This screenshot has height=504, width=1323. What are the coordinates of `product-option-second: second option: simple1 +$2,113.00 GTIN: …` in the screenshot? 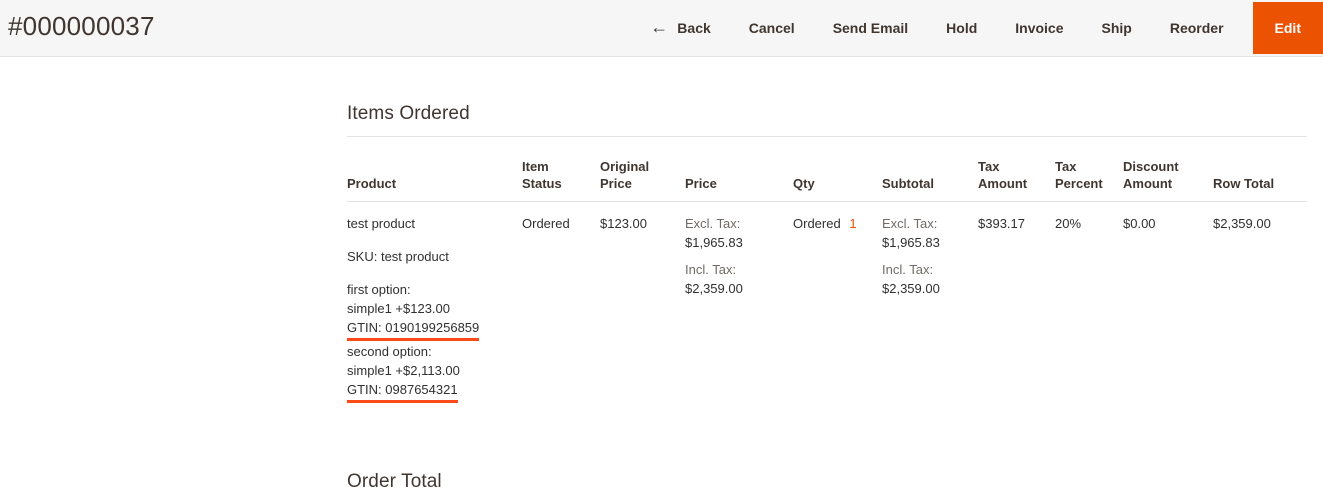 It's located at (430, 372).